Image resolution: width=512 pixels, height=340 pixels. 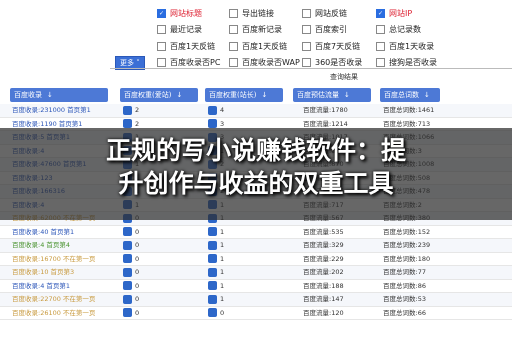 What do you see at coordinates (186, 46) in the screenshot?
I see `option-baidu-1day-backlinks: 百度1天反链` at bounding box center [186, 46].